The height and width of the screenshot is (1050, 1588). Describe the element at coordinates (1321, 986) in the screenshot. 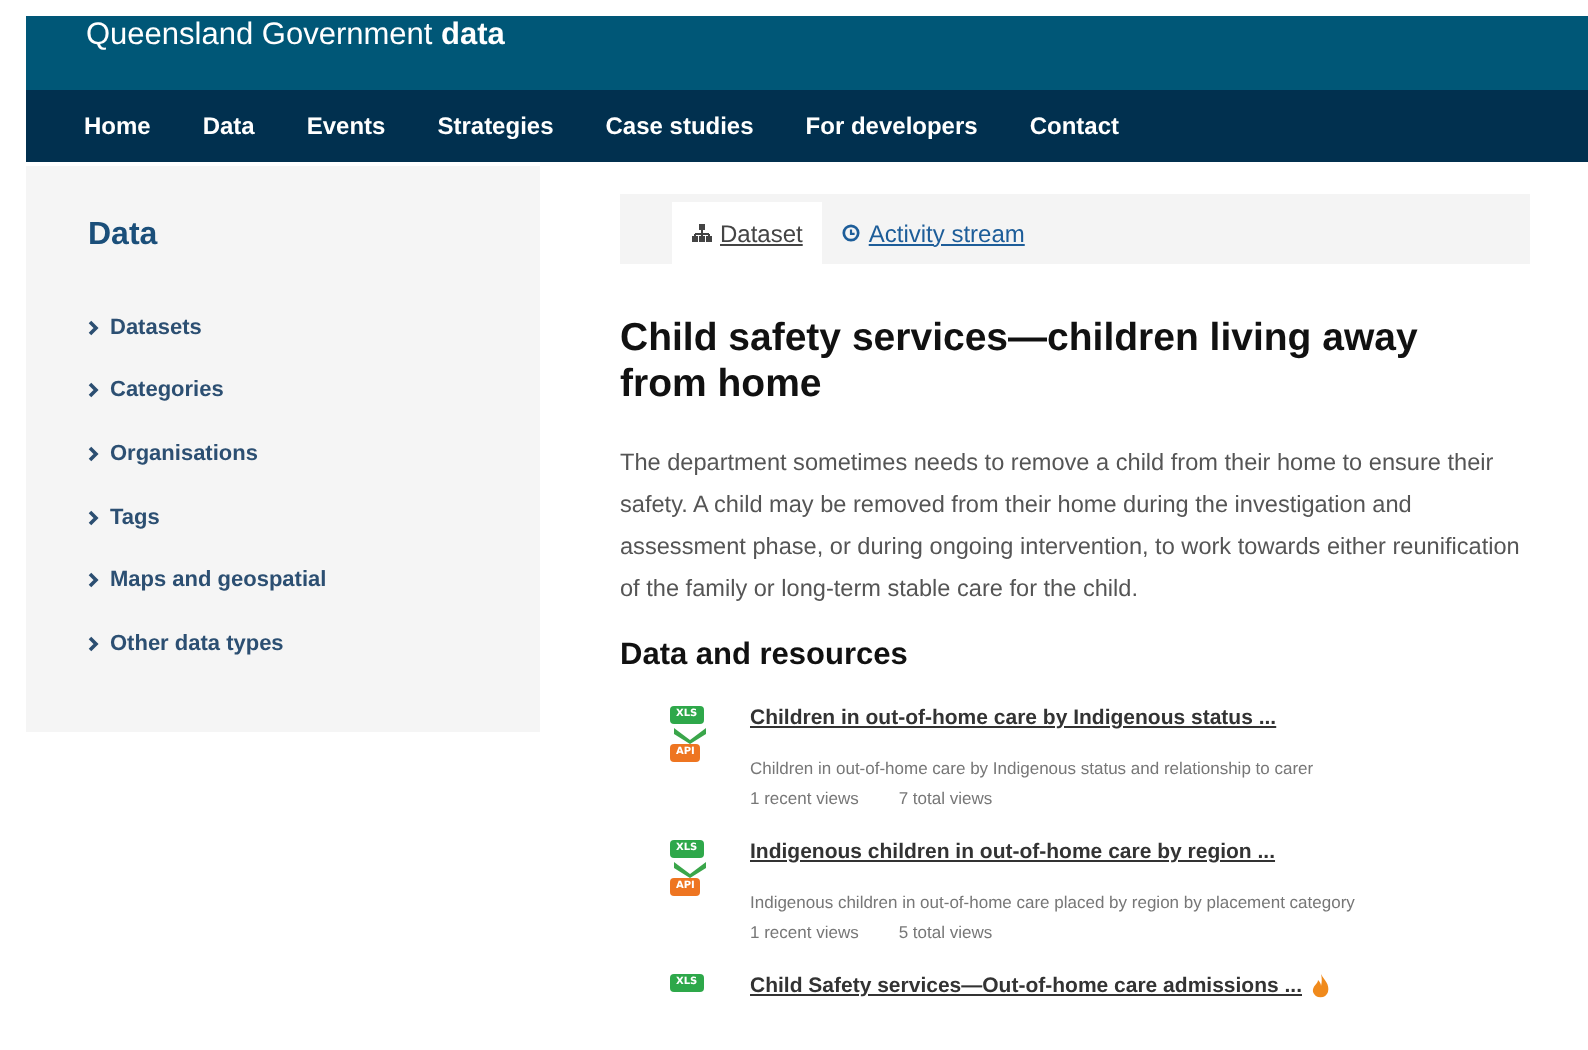

I see `flame-icon` at that location.